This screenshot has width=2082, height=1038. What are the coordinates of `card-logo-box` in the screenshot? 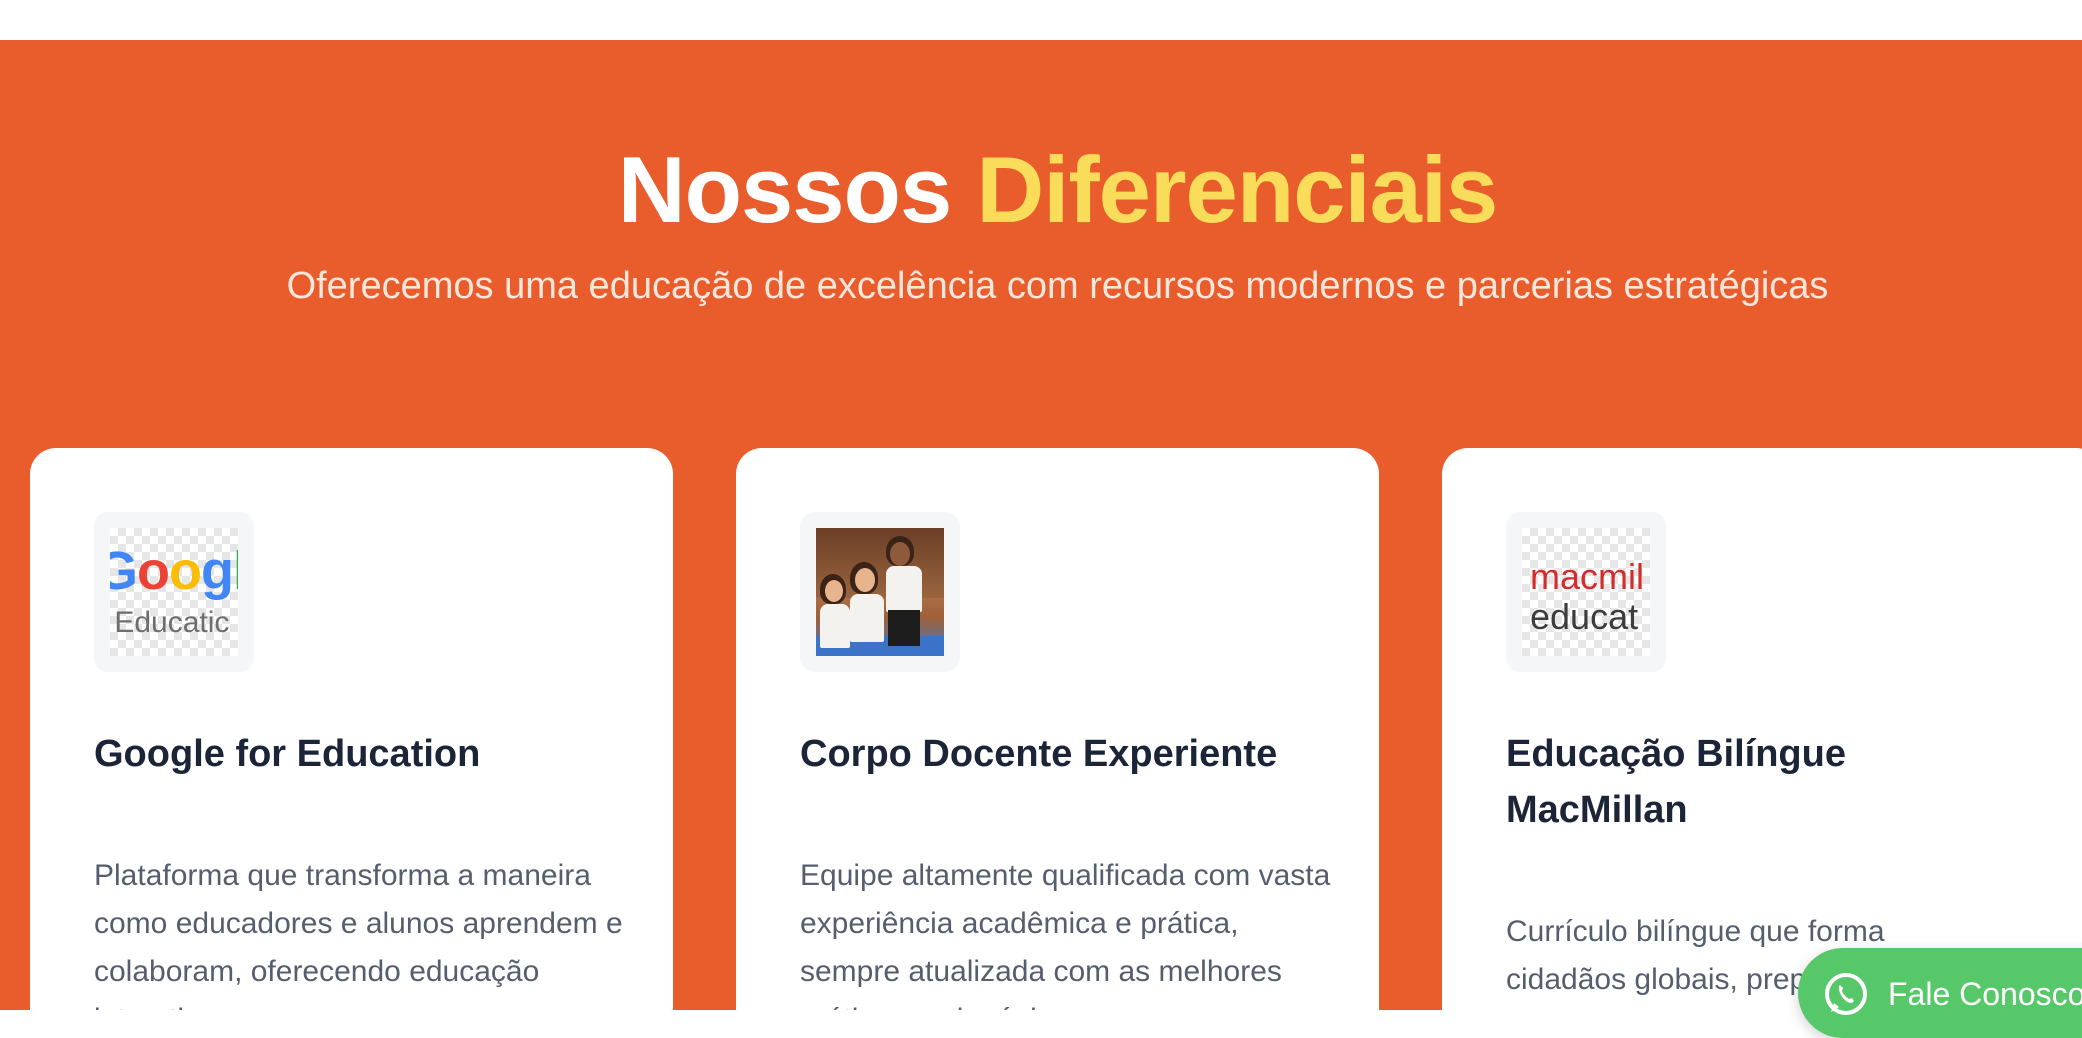 It's located at (880, 592).